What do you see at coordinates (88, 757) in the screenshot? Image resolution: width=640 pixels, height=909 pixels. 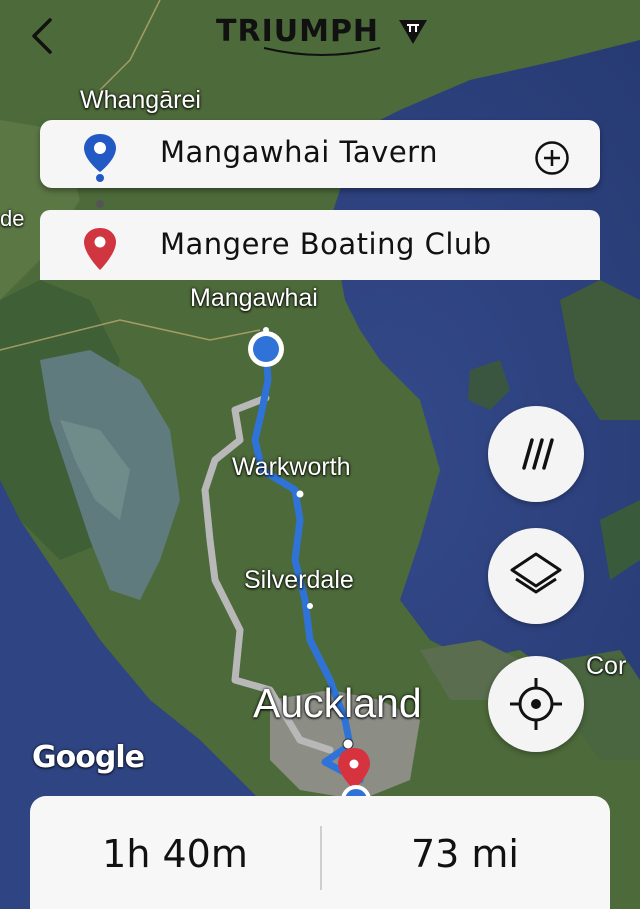 I see `google-attribution: Google` at bounding box center [88, 757].